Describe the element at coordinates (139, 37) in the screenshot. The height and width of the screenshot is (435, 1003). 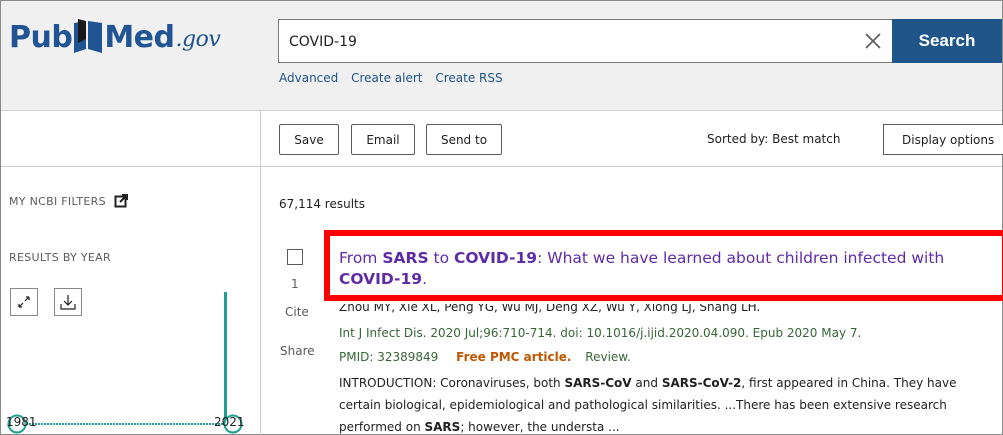
I see `logo-text-med: Med` at that location.